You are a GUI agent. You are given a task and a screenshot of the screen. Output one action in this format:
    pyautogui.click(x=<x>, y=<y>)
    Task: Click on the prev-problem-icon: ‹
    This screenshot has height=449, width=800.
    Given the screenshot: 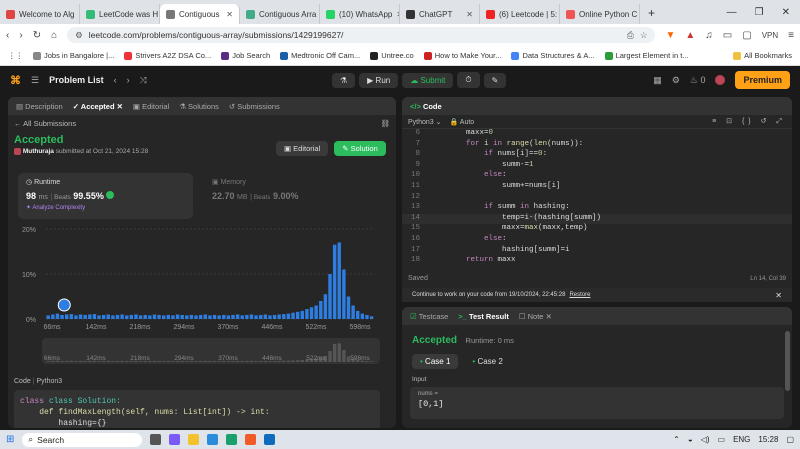 What is the action you would take?
    pyautogui.click(x=115, y=80)
    